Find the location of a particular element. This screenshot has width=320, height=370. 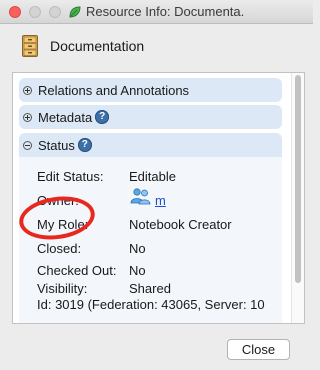

checked-out-label: Checked Out: is located at coordinates (77, 270).